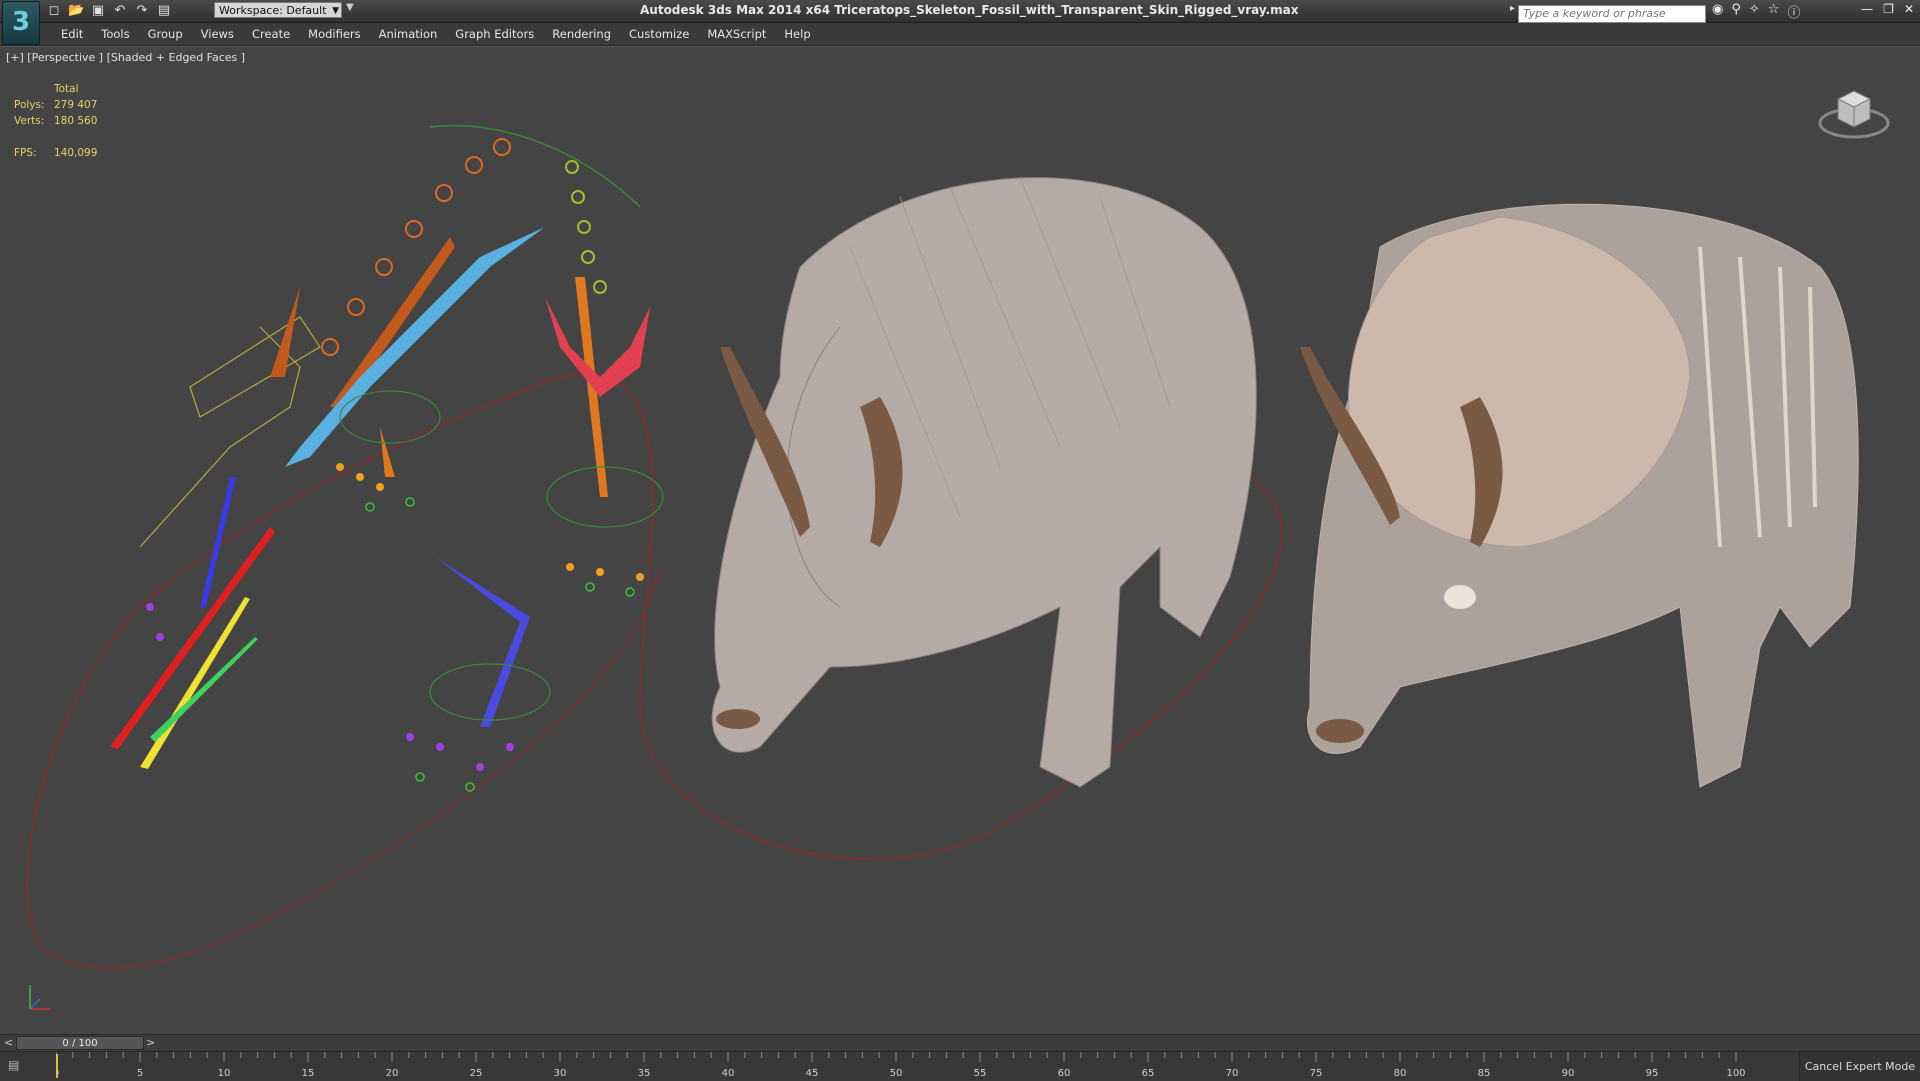 This screenshot has height=1081, width=1920. What do you see at coordinates (1652, 1073) in the screenshot?
I see `ruler-tick-label: 95` at bounding box center [1652, 1073].